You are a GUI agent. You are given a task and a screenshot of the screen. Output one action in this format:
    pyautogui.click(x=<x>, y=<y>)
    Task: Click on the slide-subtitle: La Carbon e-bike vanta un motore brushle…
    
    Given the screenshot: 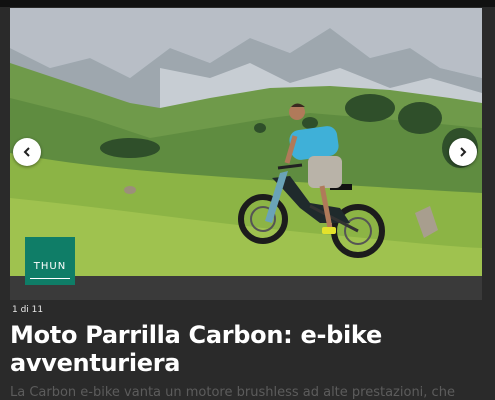 What is the action you would take?
    pyautogui.click(x=232, y=392)
    